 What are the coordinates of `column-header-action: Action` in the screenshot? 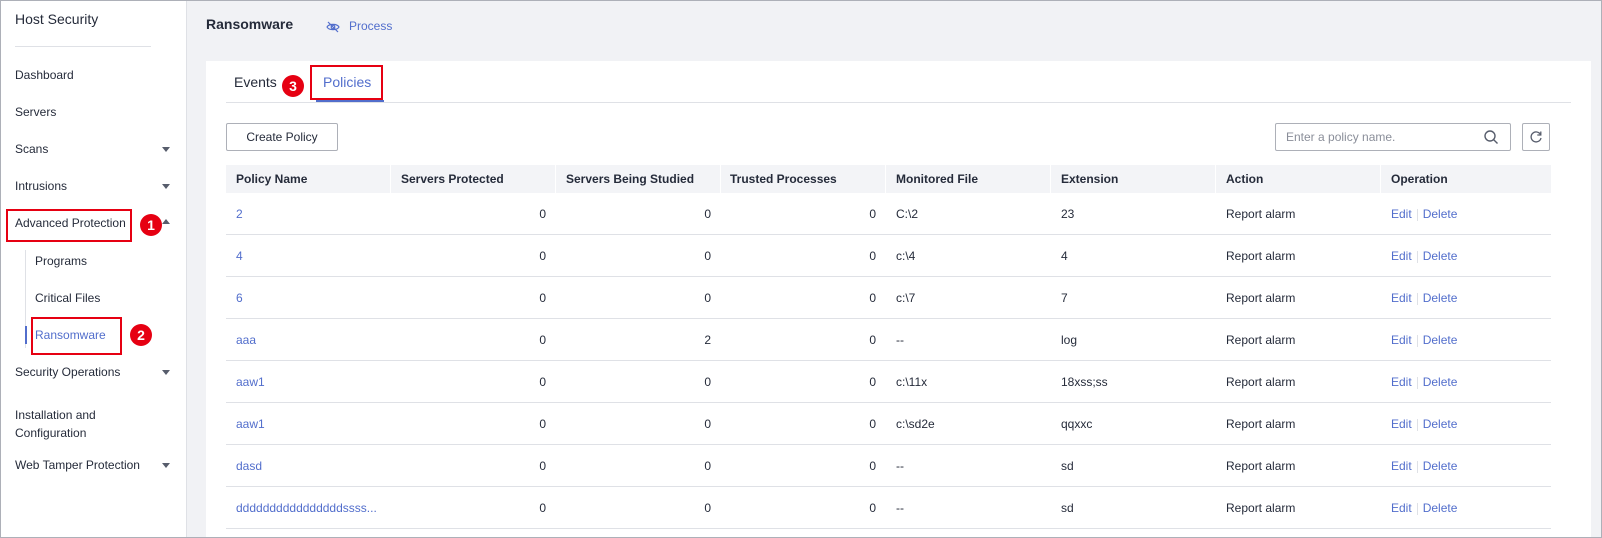 It's located at (1245, 179).